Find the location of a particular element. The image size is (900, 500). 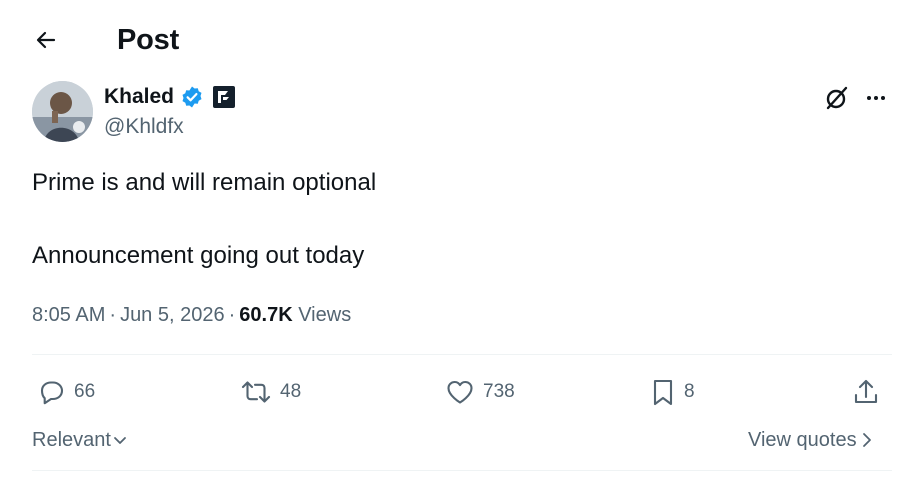

repost-button: 48 is located at coordinates (270, 392).